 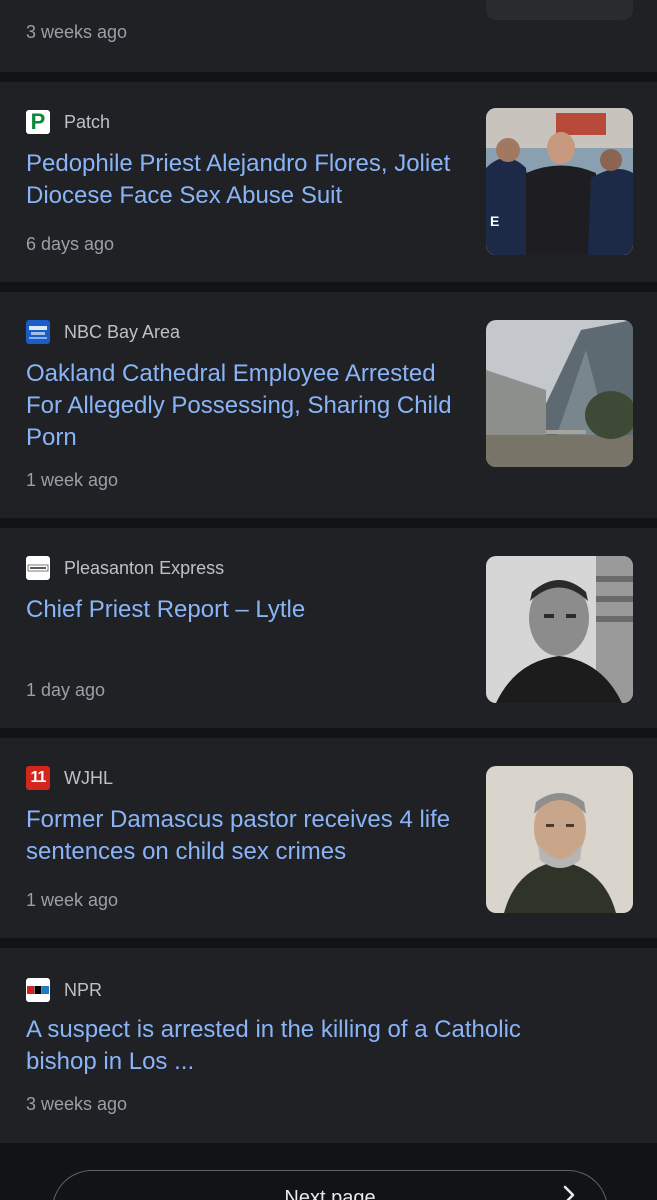 I want to click on wjhl-logo-icon: 11, so click(x=38, y=778).